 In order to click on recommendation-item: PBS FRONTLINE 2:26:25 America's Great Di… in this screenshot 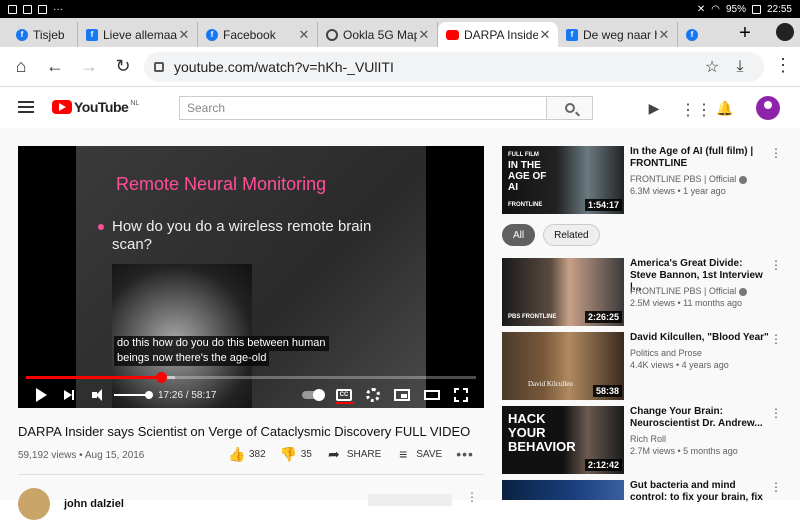, I will do `click(647, 293)`.